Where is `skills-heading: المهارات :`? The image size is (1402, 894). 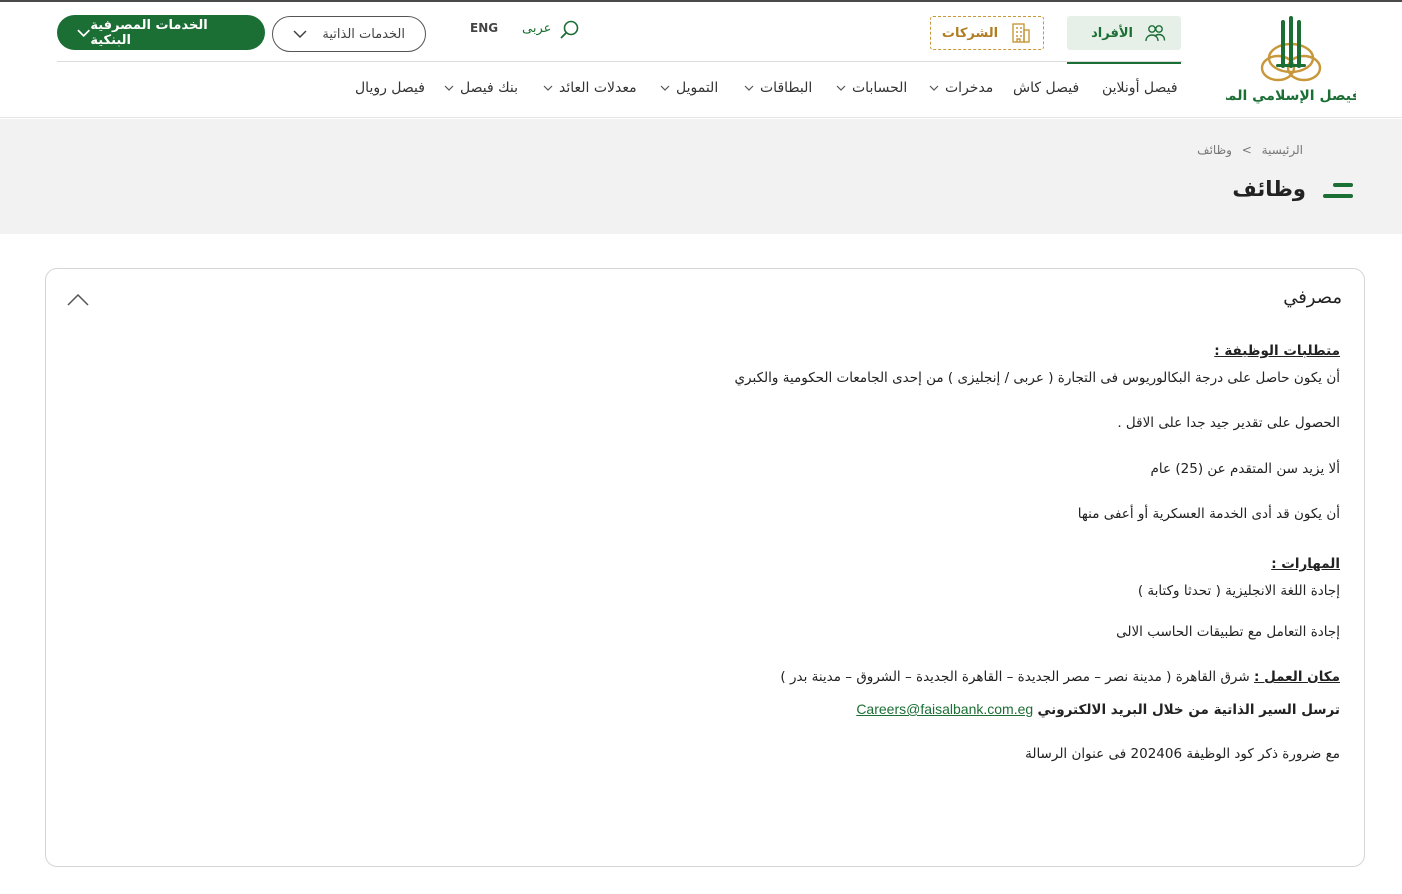 skills-heading: المهارات : is located at coordinates (1305, 564).